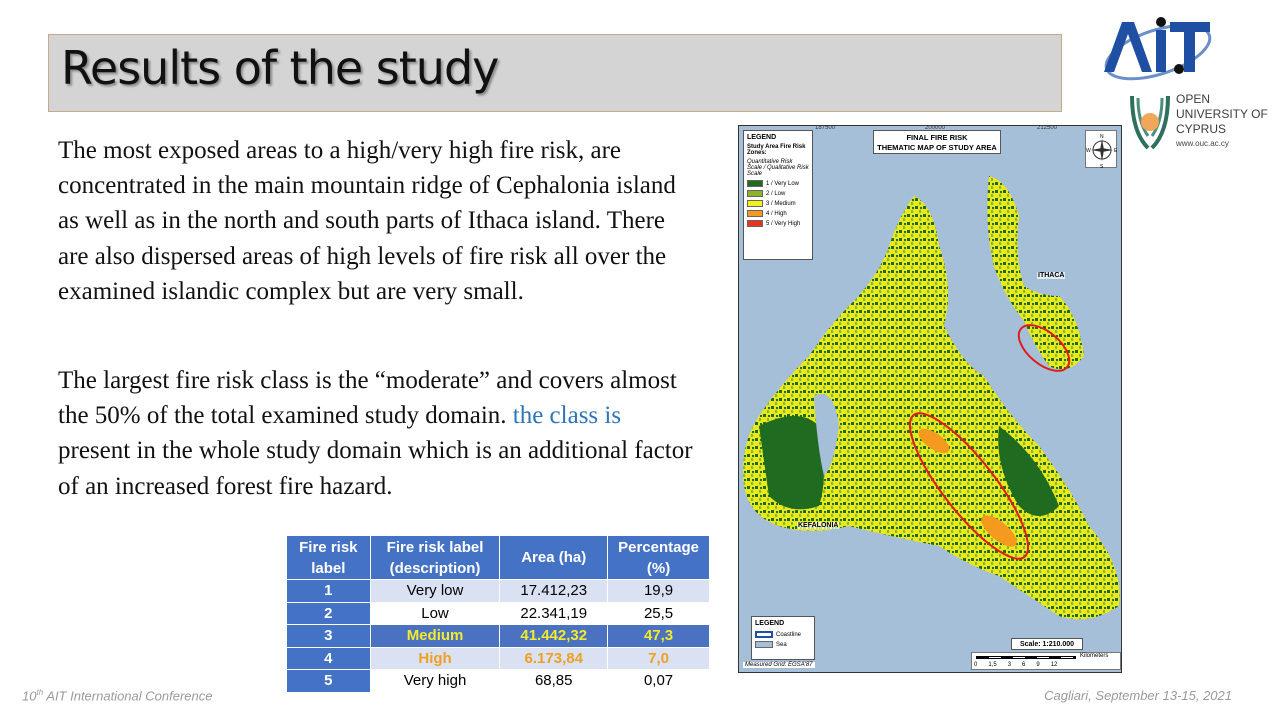 Image resolution: width=1280 pixels, height=720 pixels. What do you see at coordinates (779, 665) in the screenshot?
I see `grid-note: Measured Grid: EGSA'87` at bounding box center [779, 665].